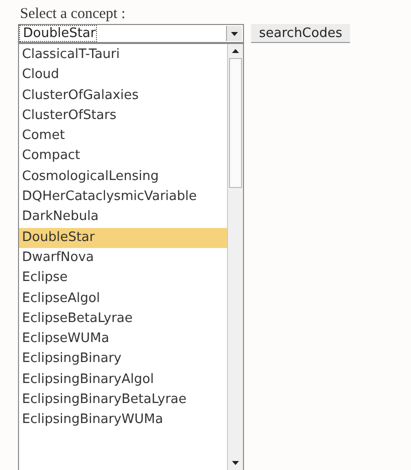 This screenshot has height=470, width=411. I want to click on dropdown-option: DQHerCataclysmicVariable, so click(123, 197).